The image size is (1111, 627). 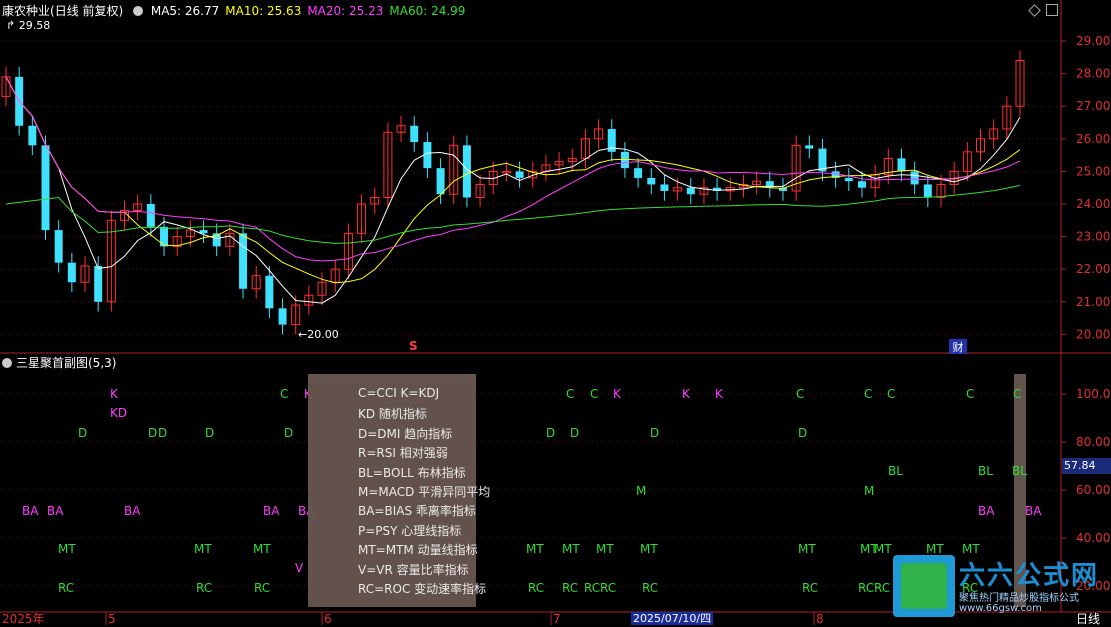 What do you see at coordinates (1093, 490) in the screenshot?
I see `sub-tick-label: 60.00` at bounding box center [1093, 490].